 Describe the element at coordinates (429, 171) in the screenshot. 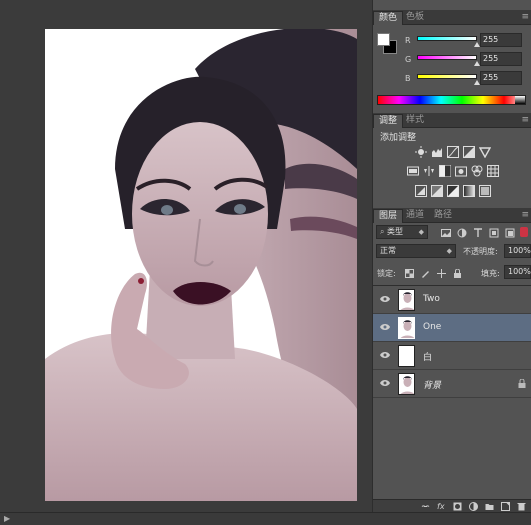

I see `color-balance-icon` at that location.